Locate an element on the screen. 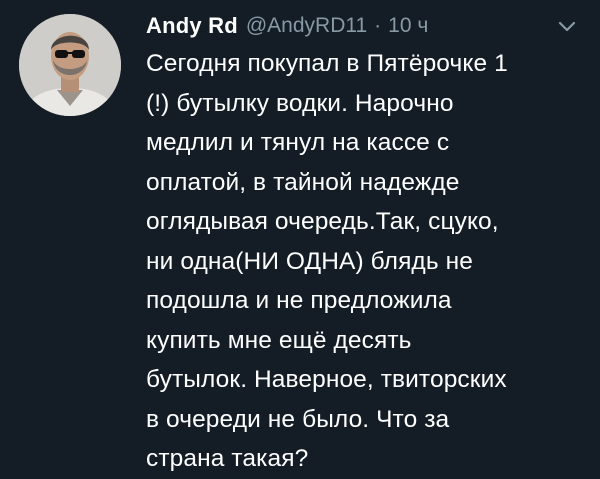 Image resolution: width=600 pixels, height=479 pixels. user-avatar-photo-icon is located at coordinates (70, 65).